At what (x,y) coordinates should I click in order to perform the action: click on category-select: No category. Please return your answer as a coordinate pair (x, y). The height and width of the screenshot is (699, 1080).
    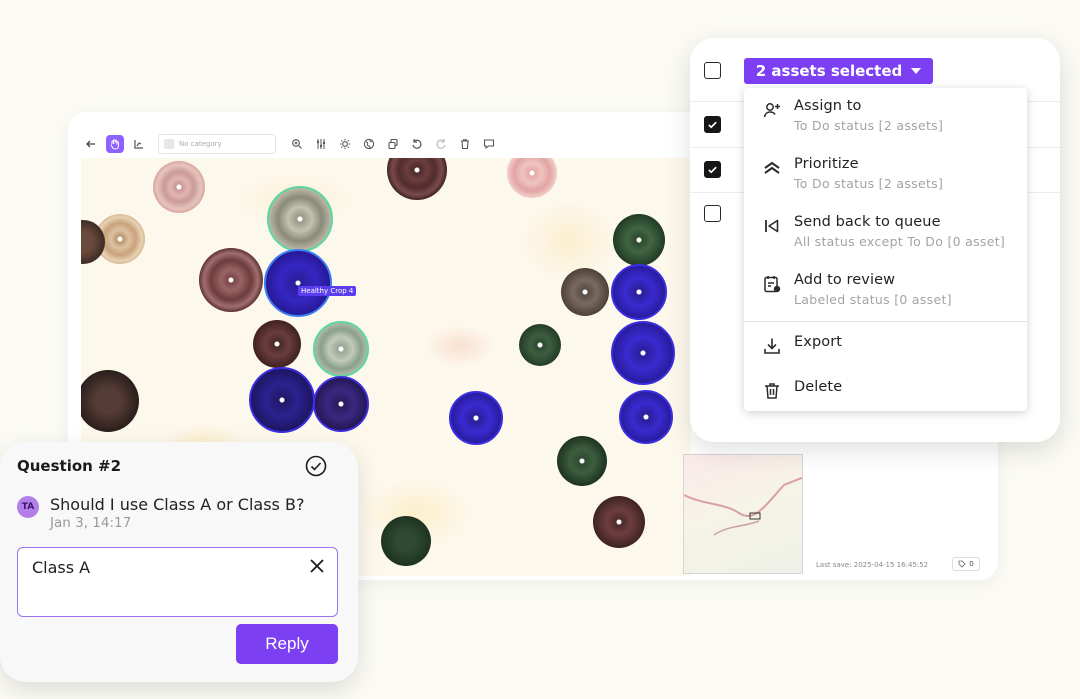
    Looking at the image, I should click on (217, 144).